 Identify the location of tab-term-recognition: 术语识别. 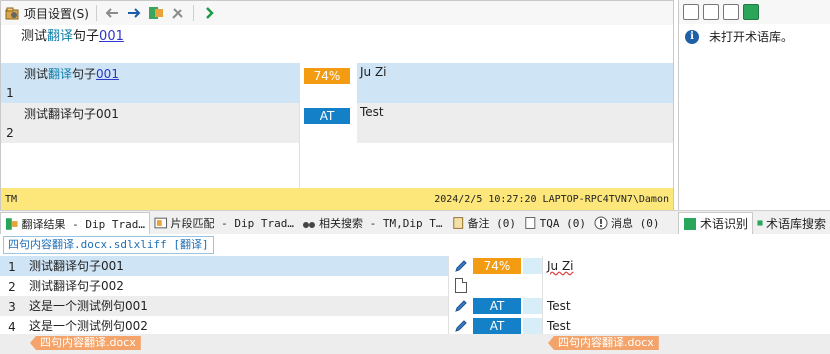
(715, 223).